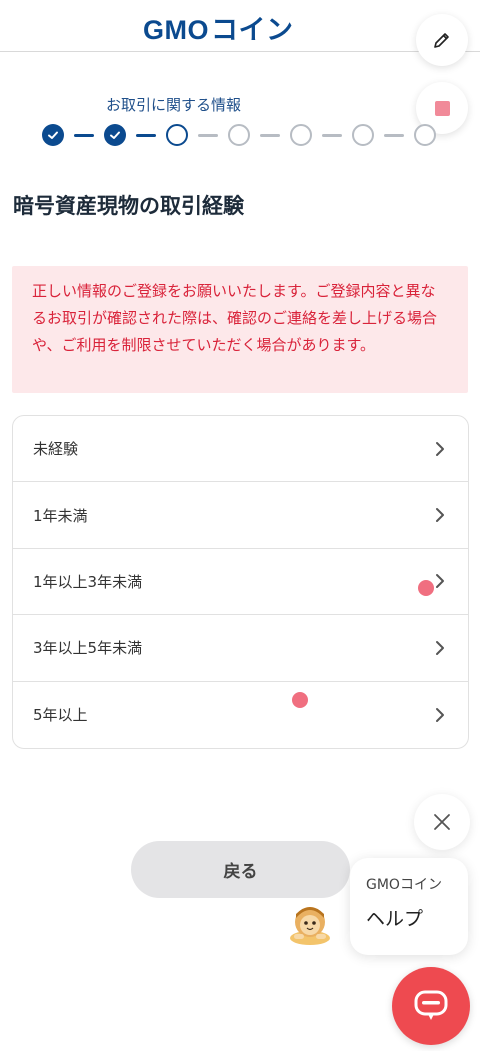 The image size is (480, 1051). Describe the element at coordinates (310, 923) in the screenshot. I see `mascot-icon` at that location.